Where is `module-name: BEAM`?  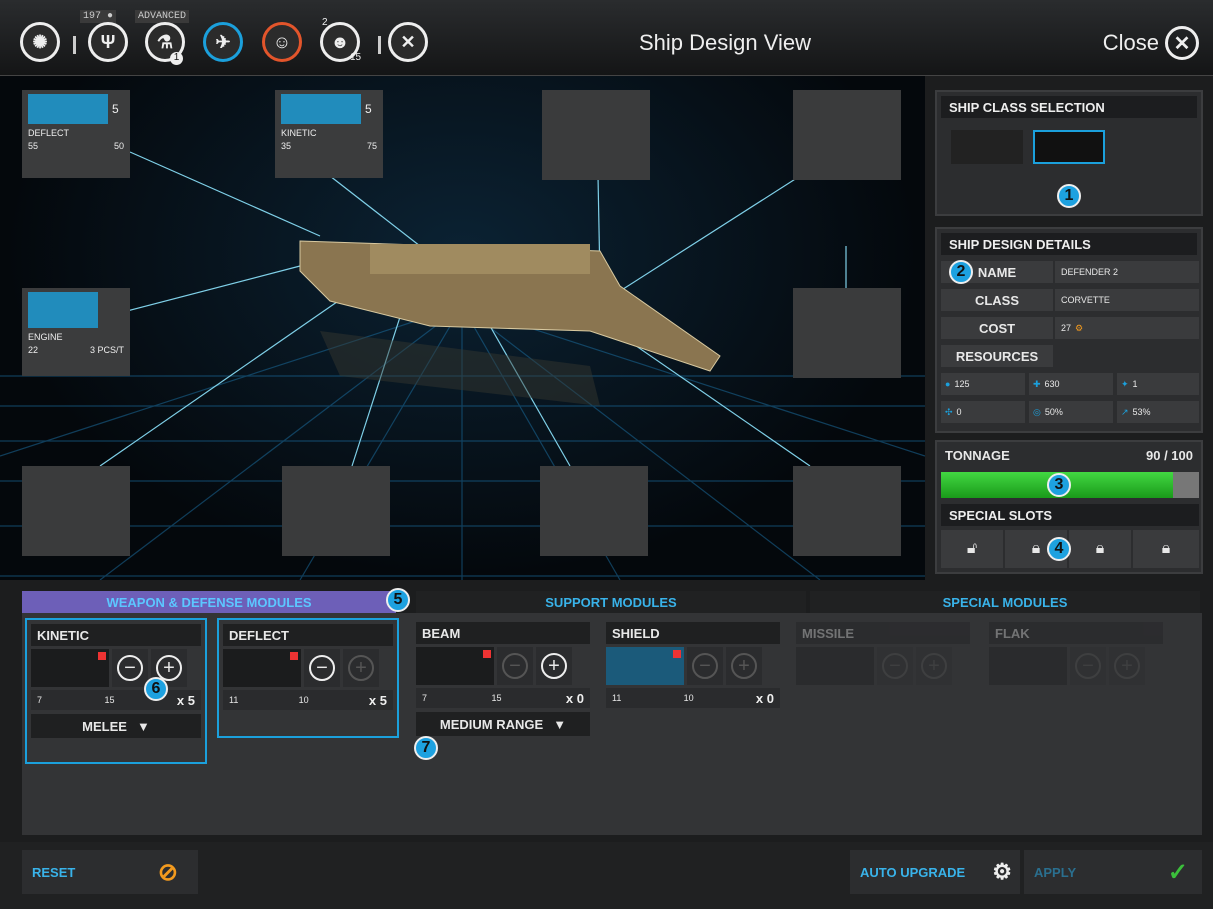 module-name: BEAM is located at coordinates (503, 633).